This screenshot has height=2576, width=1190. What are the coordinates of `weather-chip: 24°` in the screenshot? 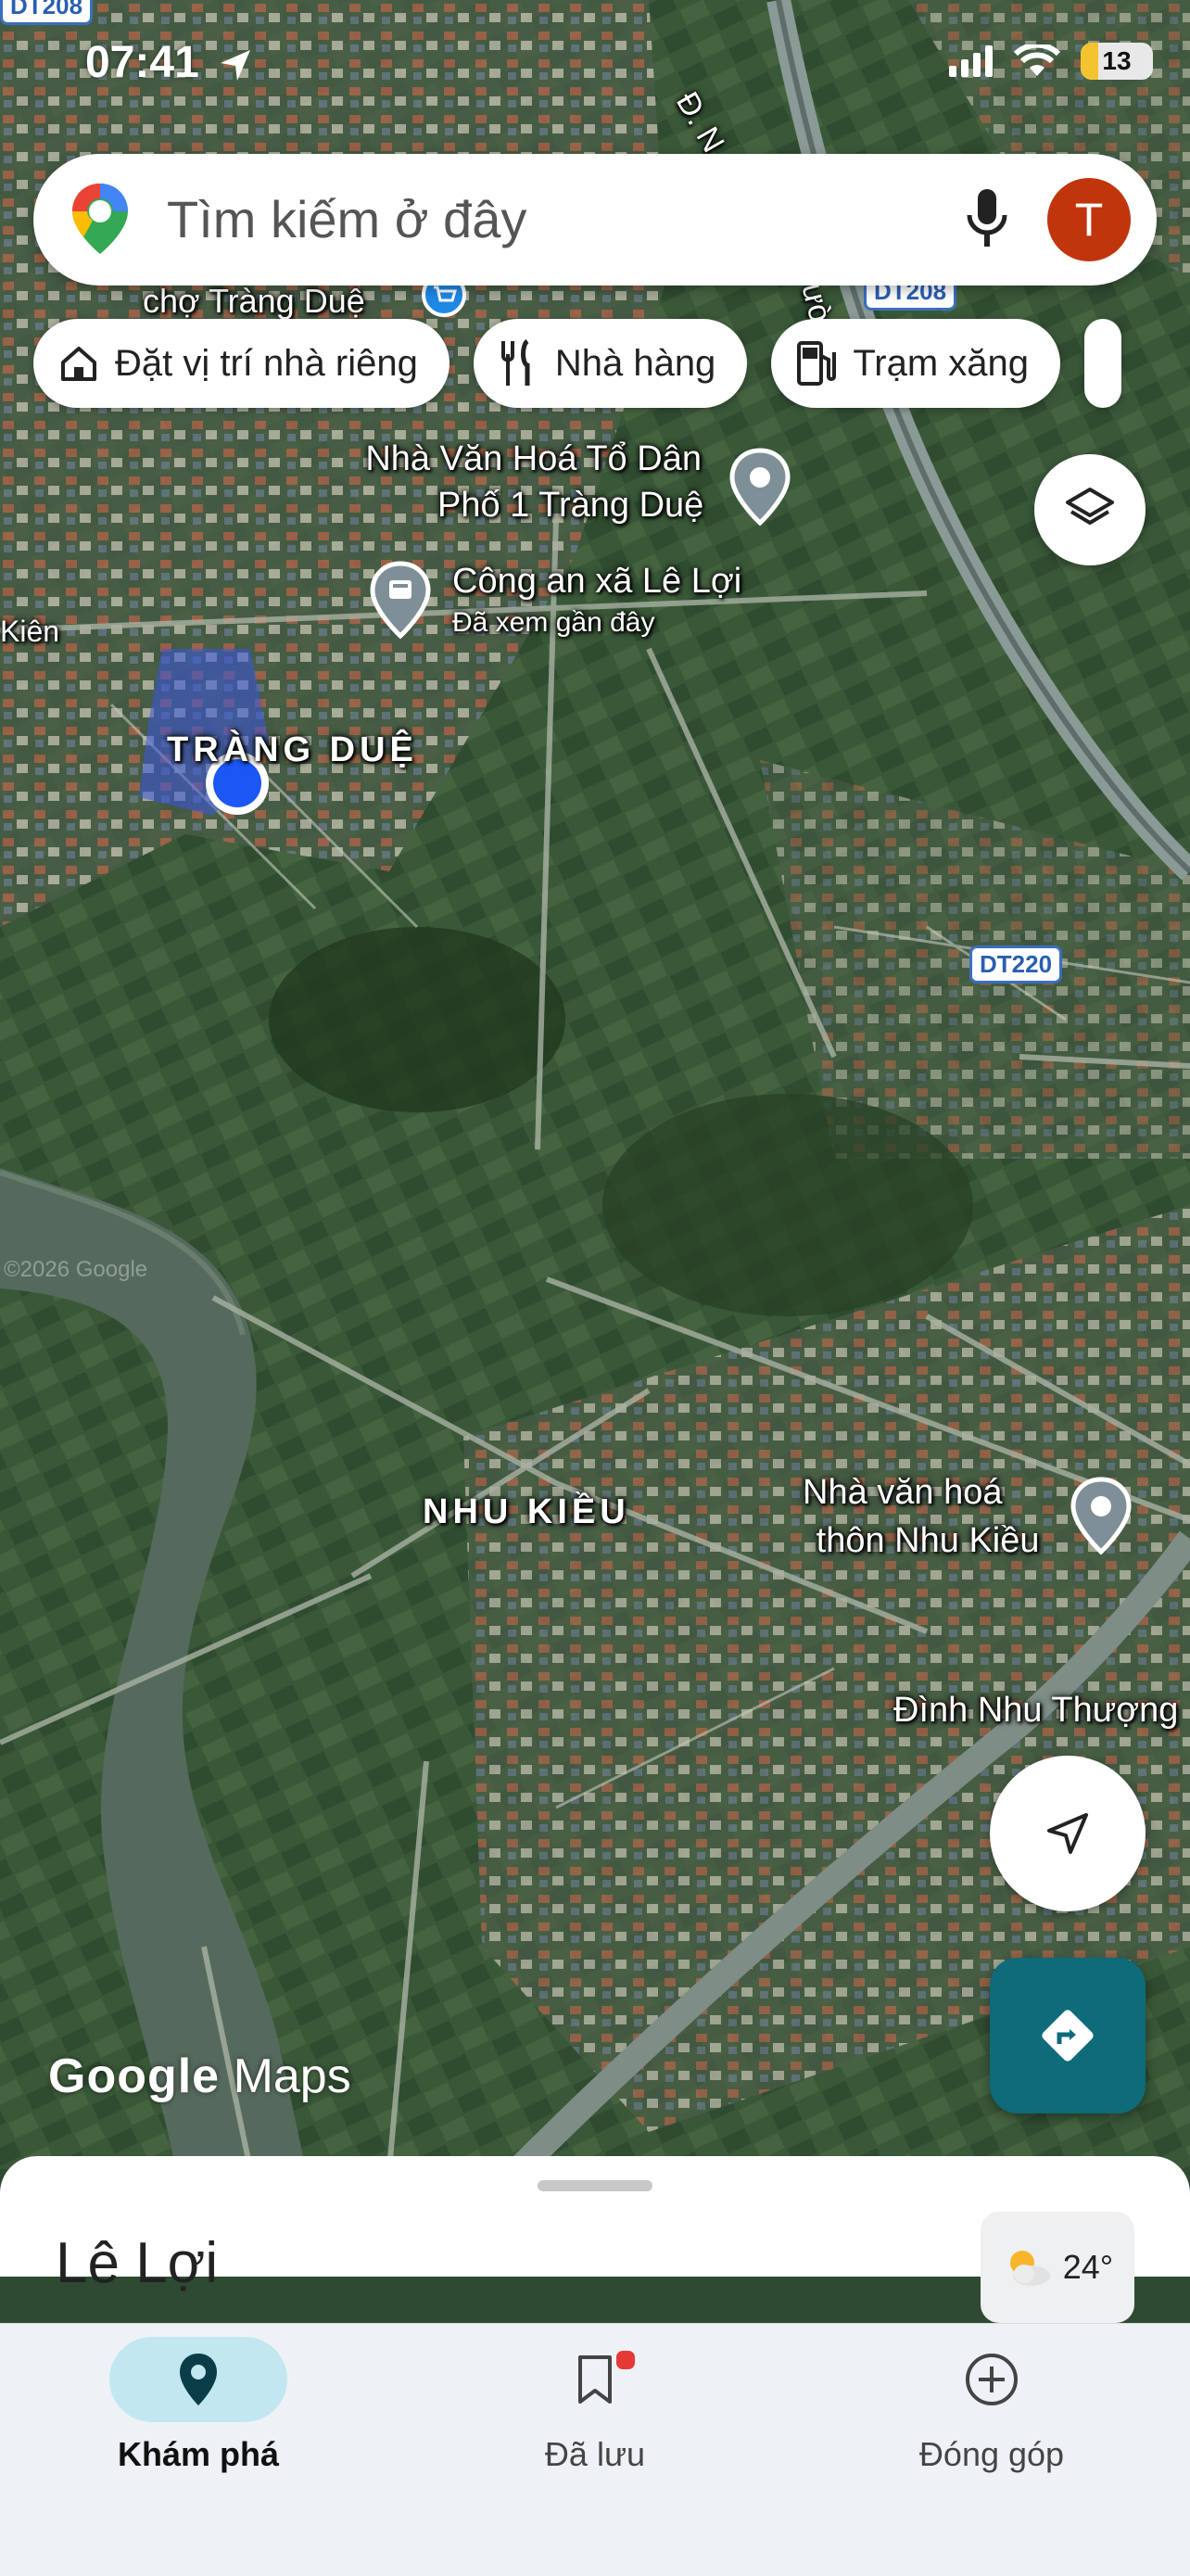 It's located at (1057, 2267).